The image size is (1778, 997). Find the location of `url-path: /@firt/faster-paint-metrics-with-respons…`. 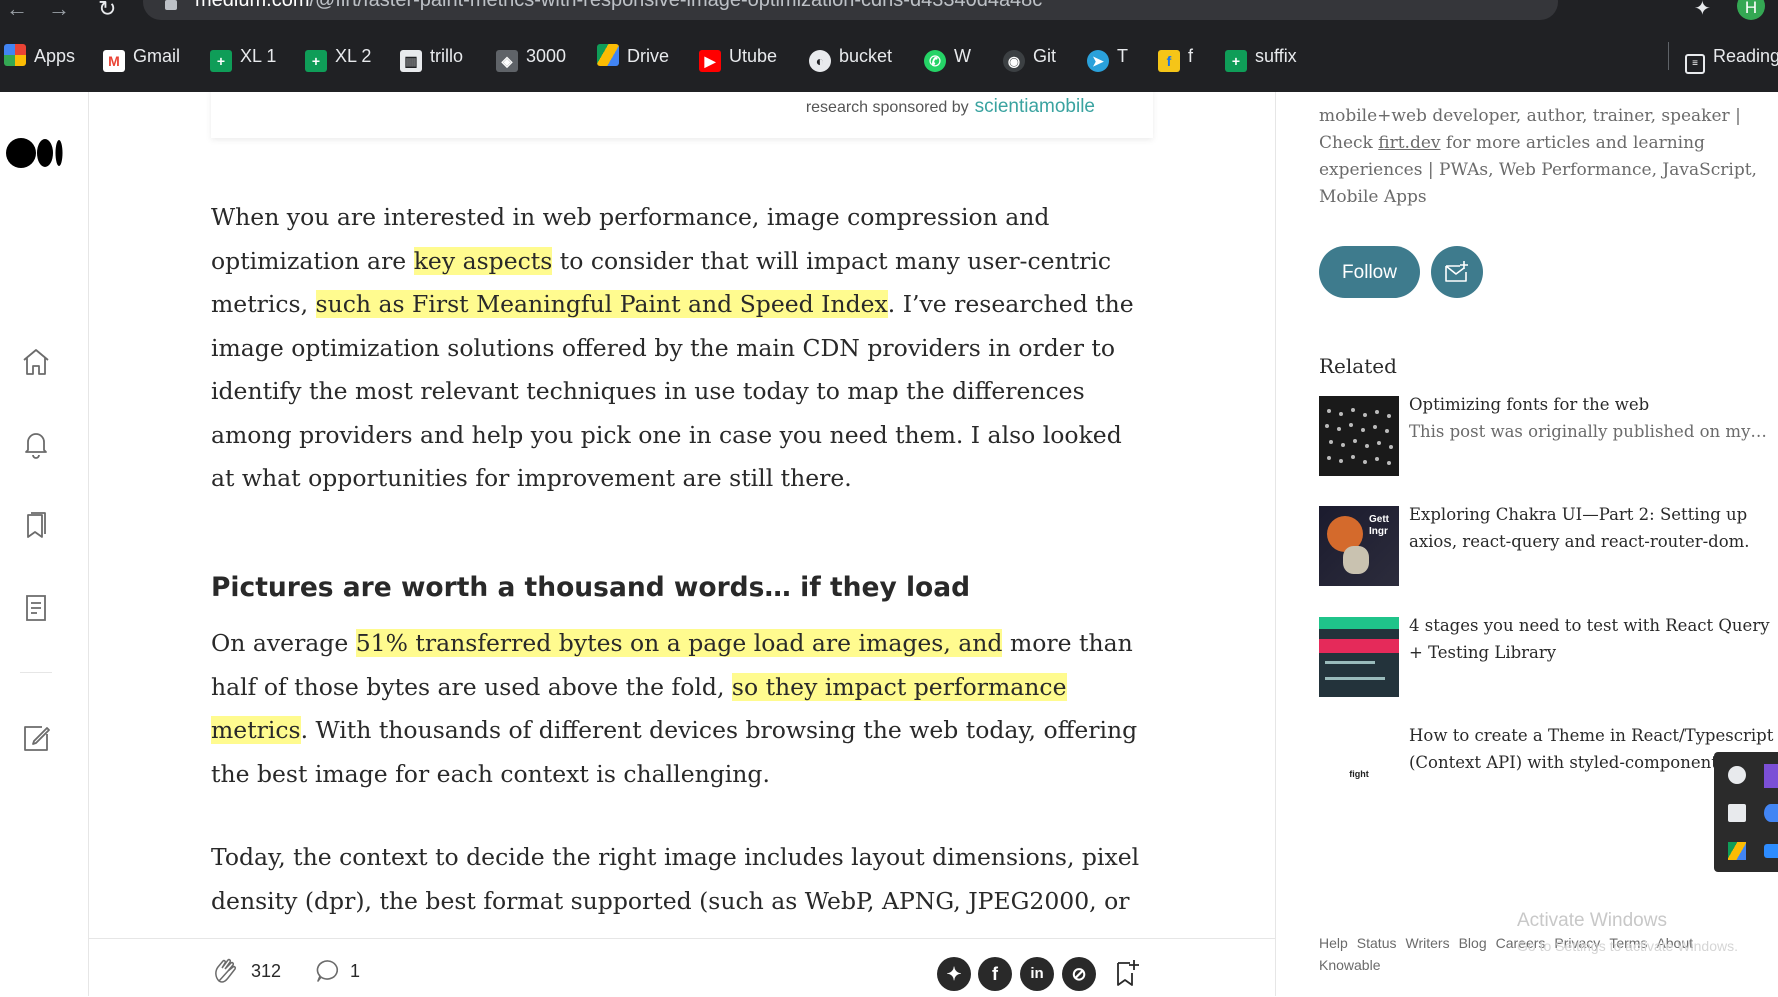

url-path: /@firt/faster-paint-metrics-with-respons… is located at coordinates (676, 5).